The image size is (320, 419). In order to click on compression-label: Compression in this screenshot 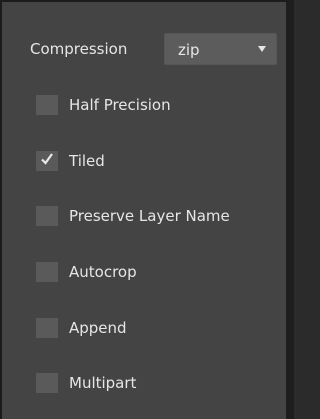, I will do `click(79, 49)`.